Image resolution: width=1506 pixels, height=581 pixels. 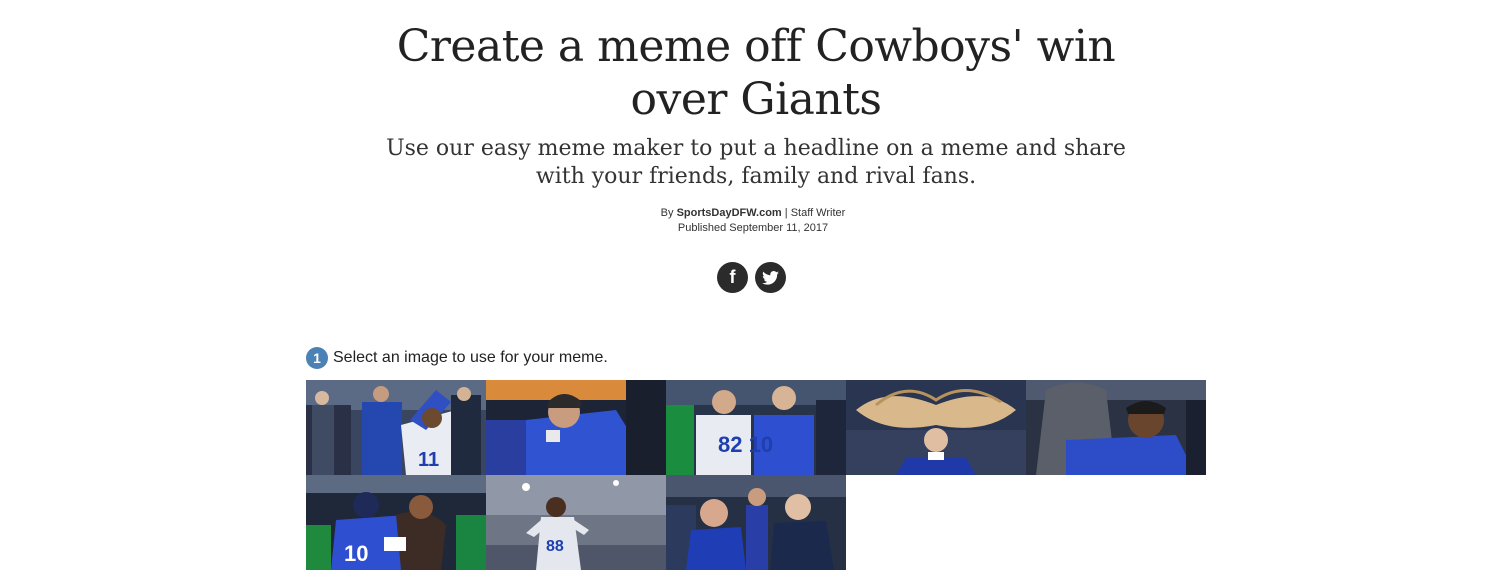 I want to click on player-photo-image: 88, so click(x=576, y=522).